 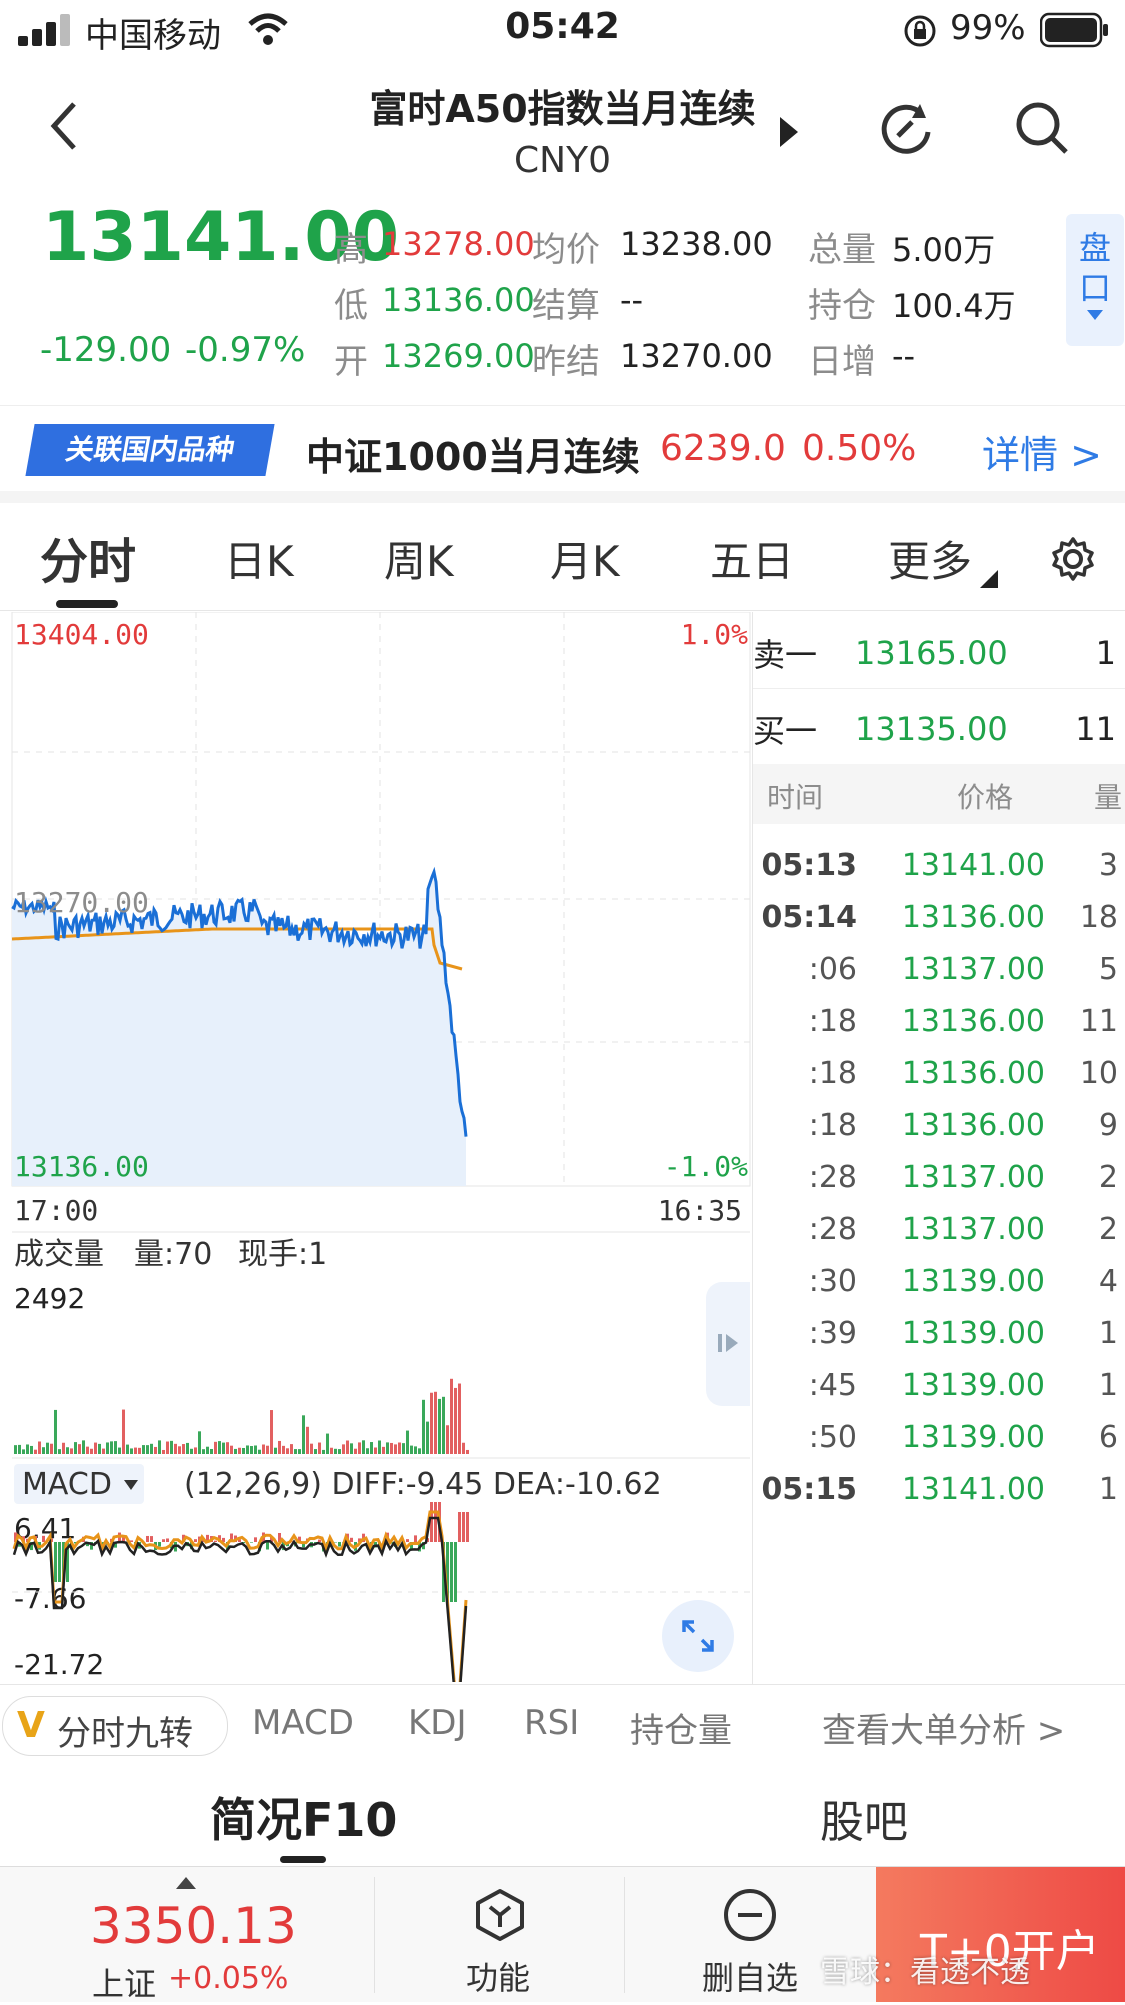 What do you see at coordinates (259, 558) in the screenshot?
I see `tab-daily-k: 日K` at bounding box center [259, 558].